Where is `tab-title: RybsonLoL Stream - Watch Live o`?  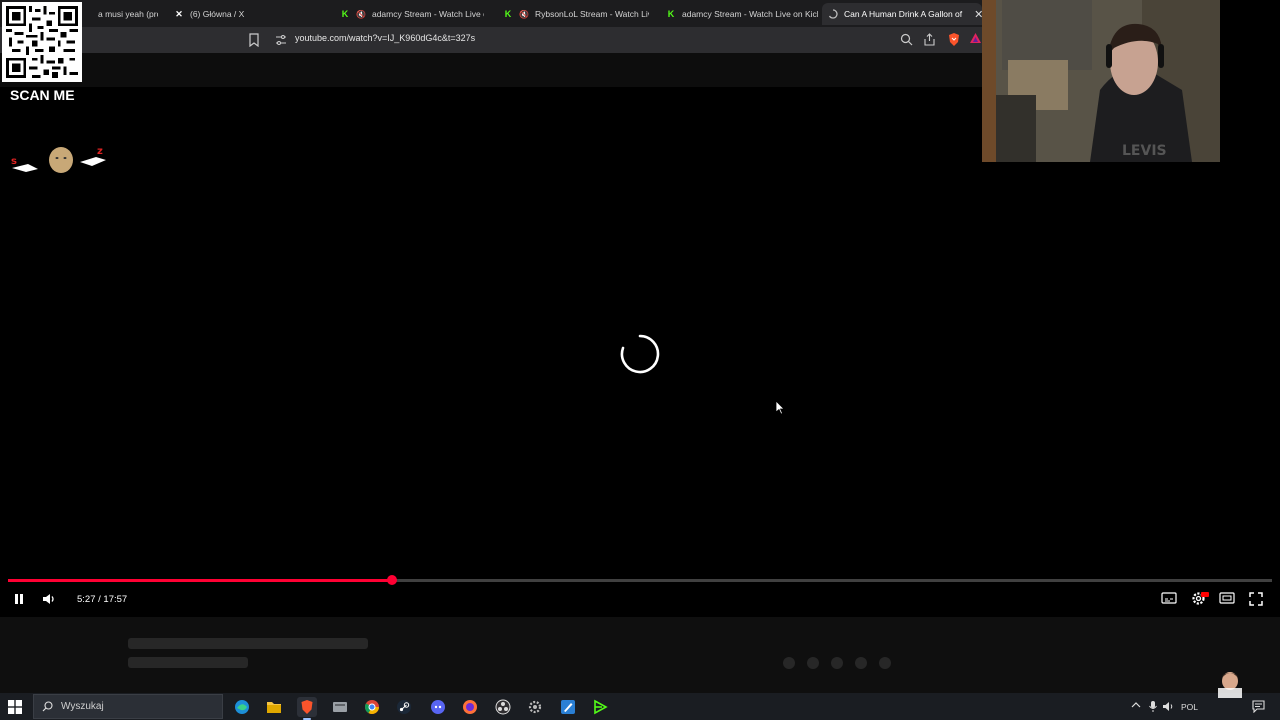 tab-title: RybsonLoL Stream - Watch Live o is located at coordinates (591, 14).